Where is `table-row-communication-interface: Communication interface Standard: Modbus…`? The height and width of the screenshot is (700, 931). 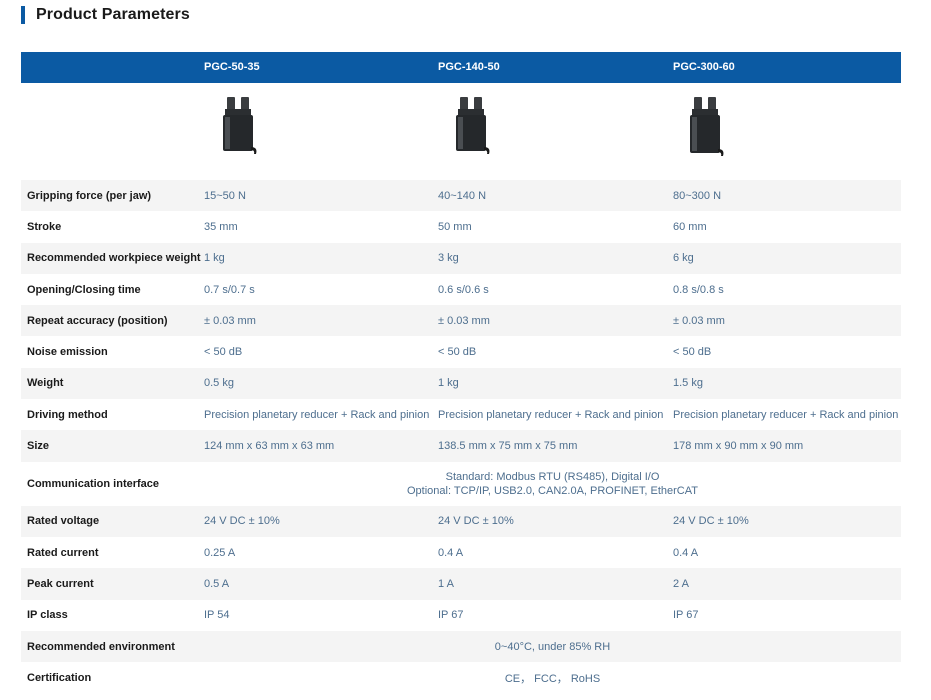
table-row-communication-interface: Communication interface Standard: Modbus… is located at coordinates (461, 484).